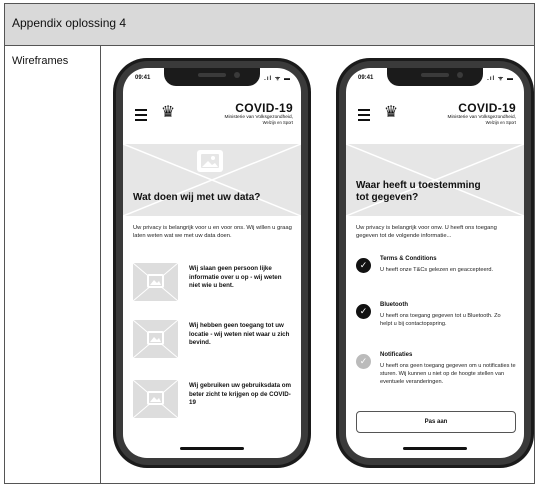  I want to click on hero-title: Wat doen wij met uw data?, so click(197, 197).